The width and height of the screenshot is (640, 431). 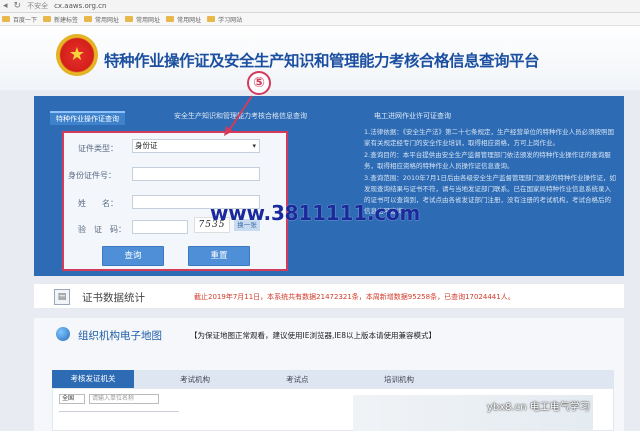 What do you see at coordinates (254, 146) in the screenshot?
I see `chevron-down-icon: ▾` at bounding box center [254, 146].